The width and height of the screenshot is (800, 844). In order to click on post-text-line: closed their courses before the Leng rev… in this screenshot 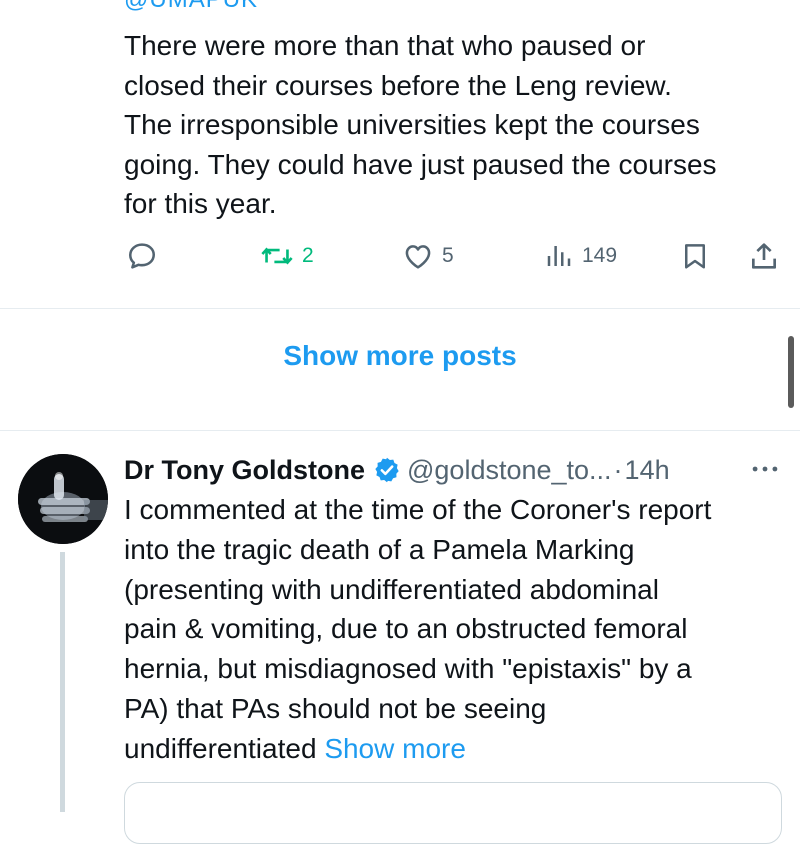, I will do `click(398, 85)`.